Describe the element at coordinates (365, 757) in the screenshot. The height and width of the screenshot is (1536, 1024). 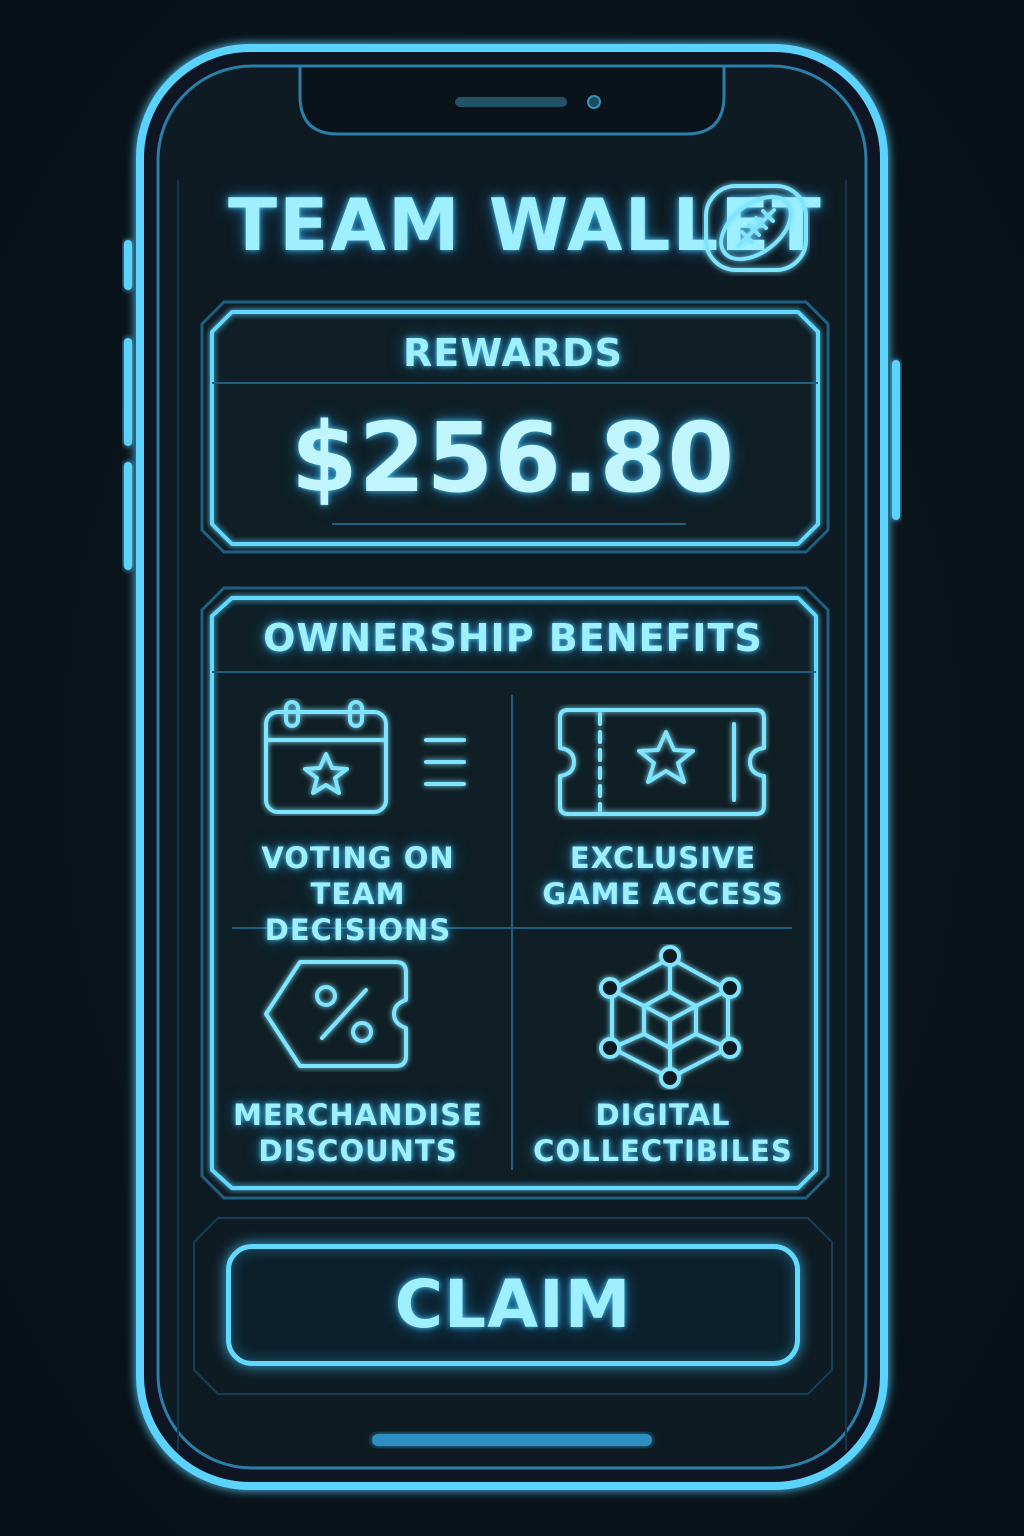
I see `calendar-star-icon` at that location.